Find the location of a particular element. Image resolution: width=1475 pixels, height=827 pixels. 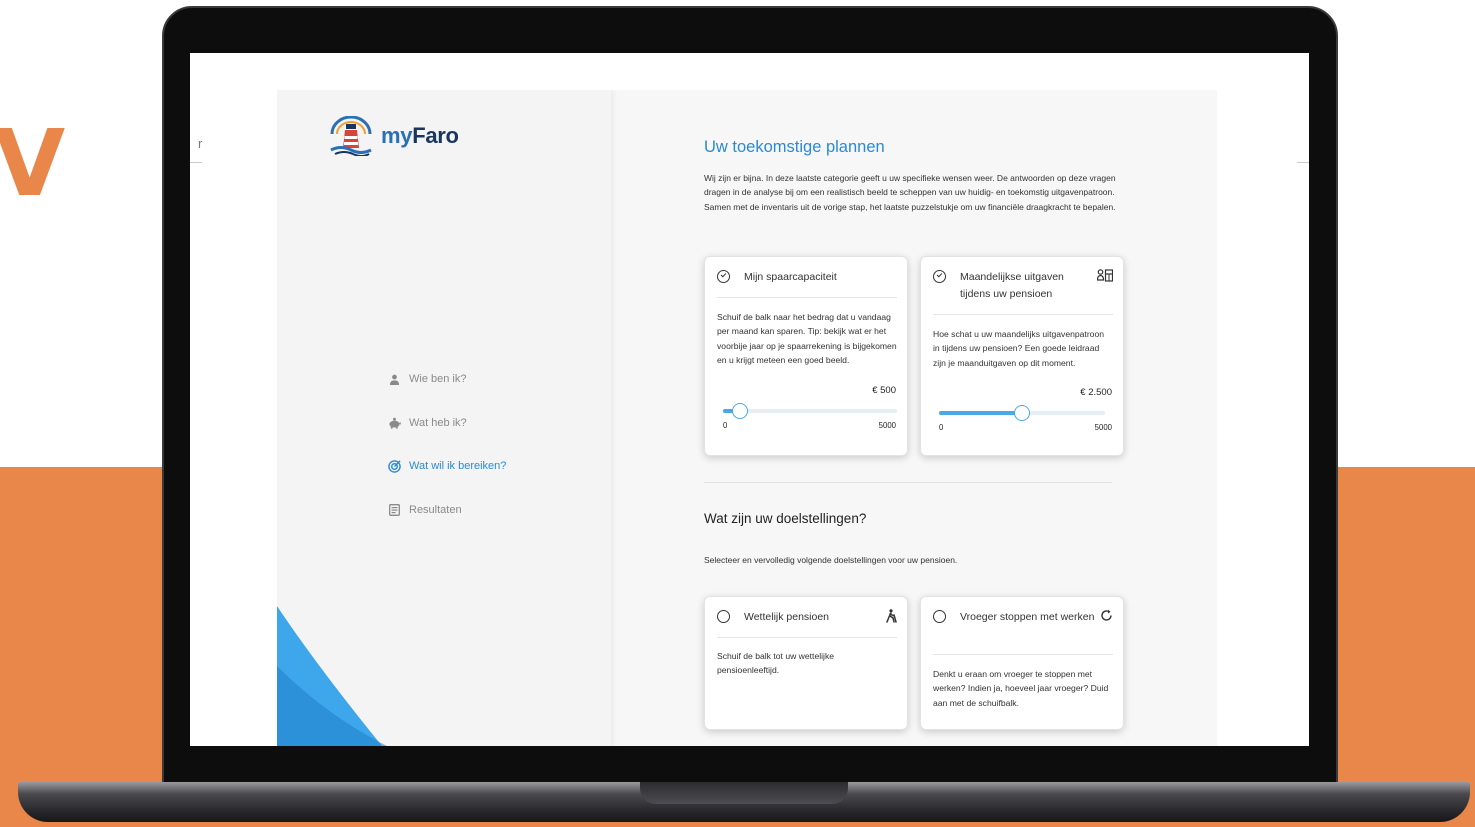

sidebar-item-label: Wie ben ik? is located at coordinates (438, 379).